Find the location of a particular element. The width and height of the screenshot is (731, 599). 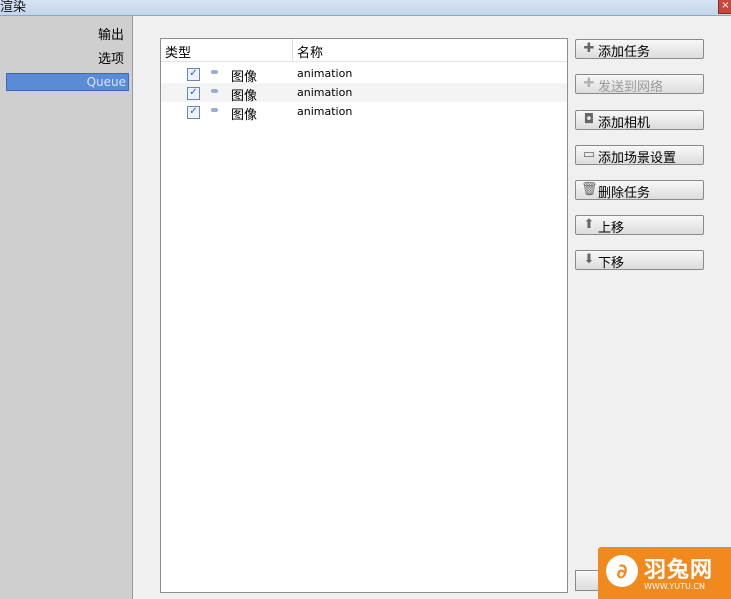

watermark: ∂ 羽兔网 WWW.YUTU.CN is located at coordinates (664, 573).